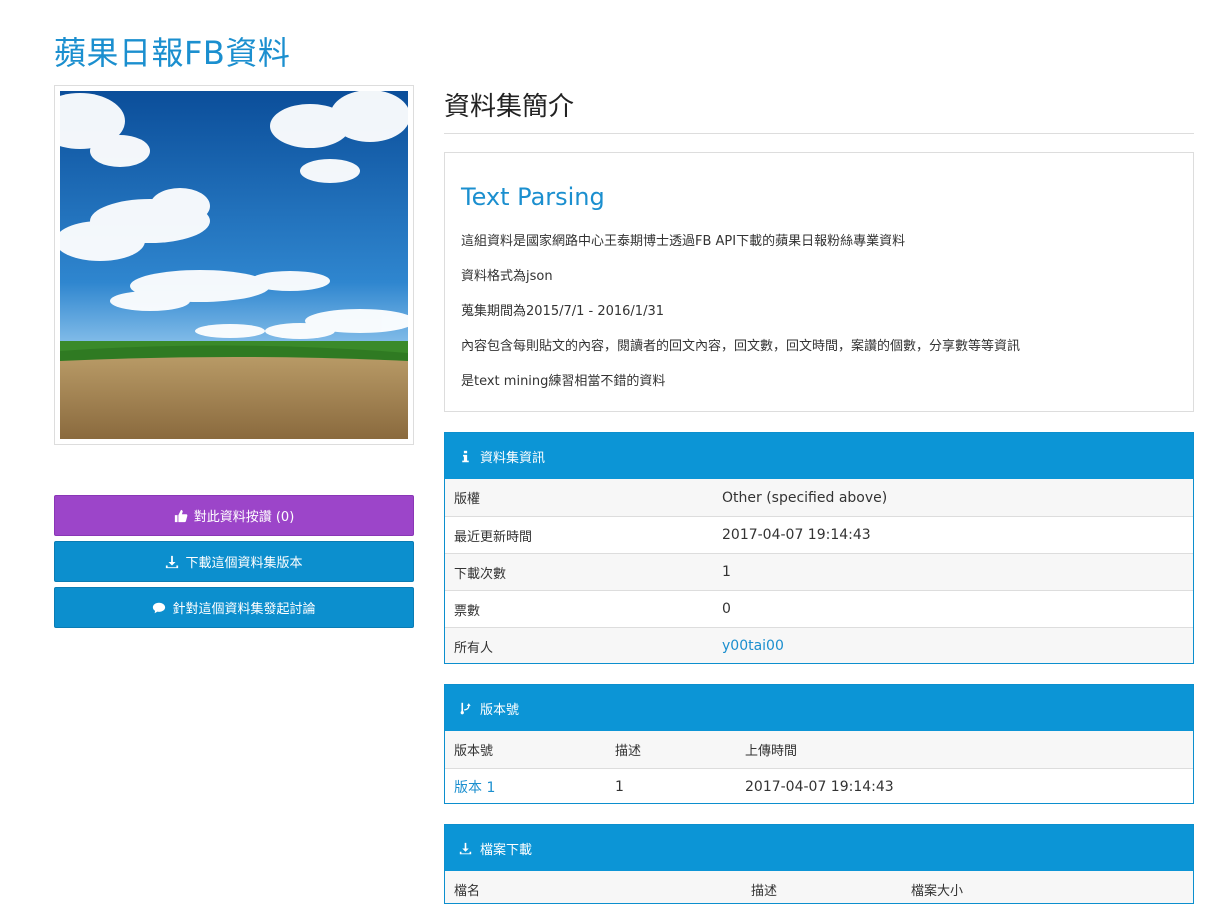 The height and width of the screenshot is (904, 1226). What do you see at coordinates (467, 611) in the screenshot?
I see `row-key: 票數` at bounding box center [467, 611].